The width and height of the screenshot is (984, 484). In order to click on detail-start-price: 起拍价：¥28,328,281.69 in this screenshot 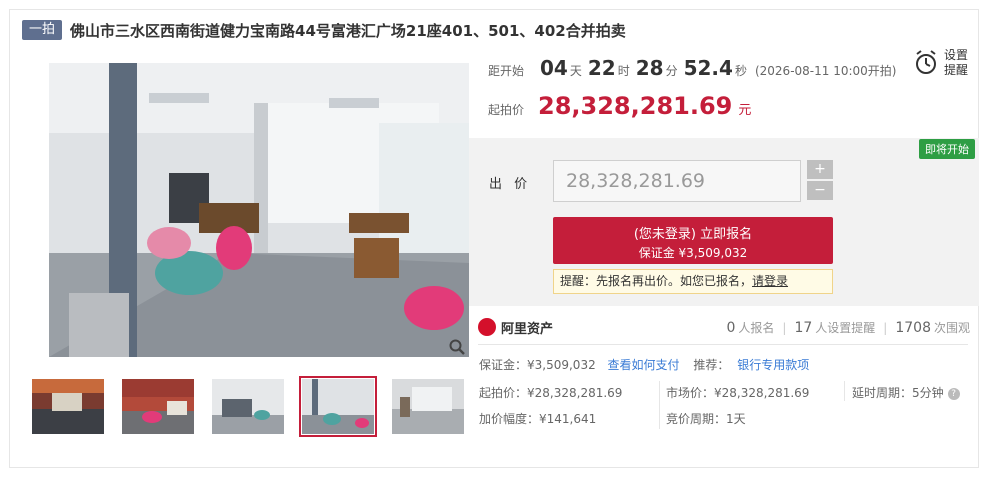, I will do `click(551, 393)`.